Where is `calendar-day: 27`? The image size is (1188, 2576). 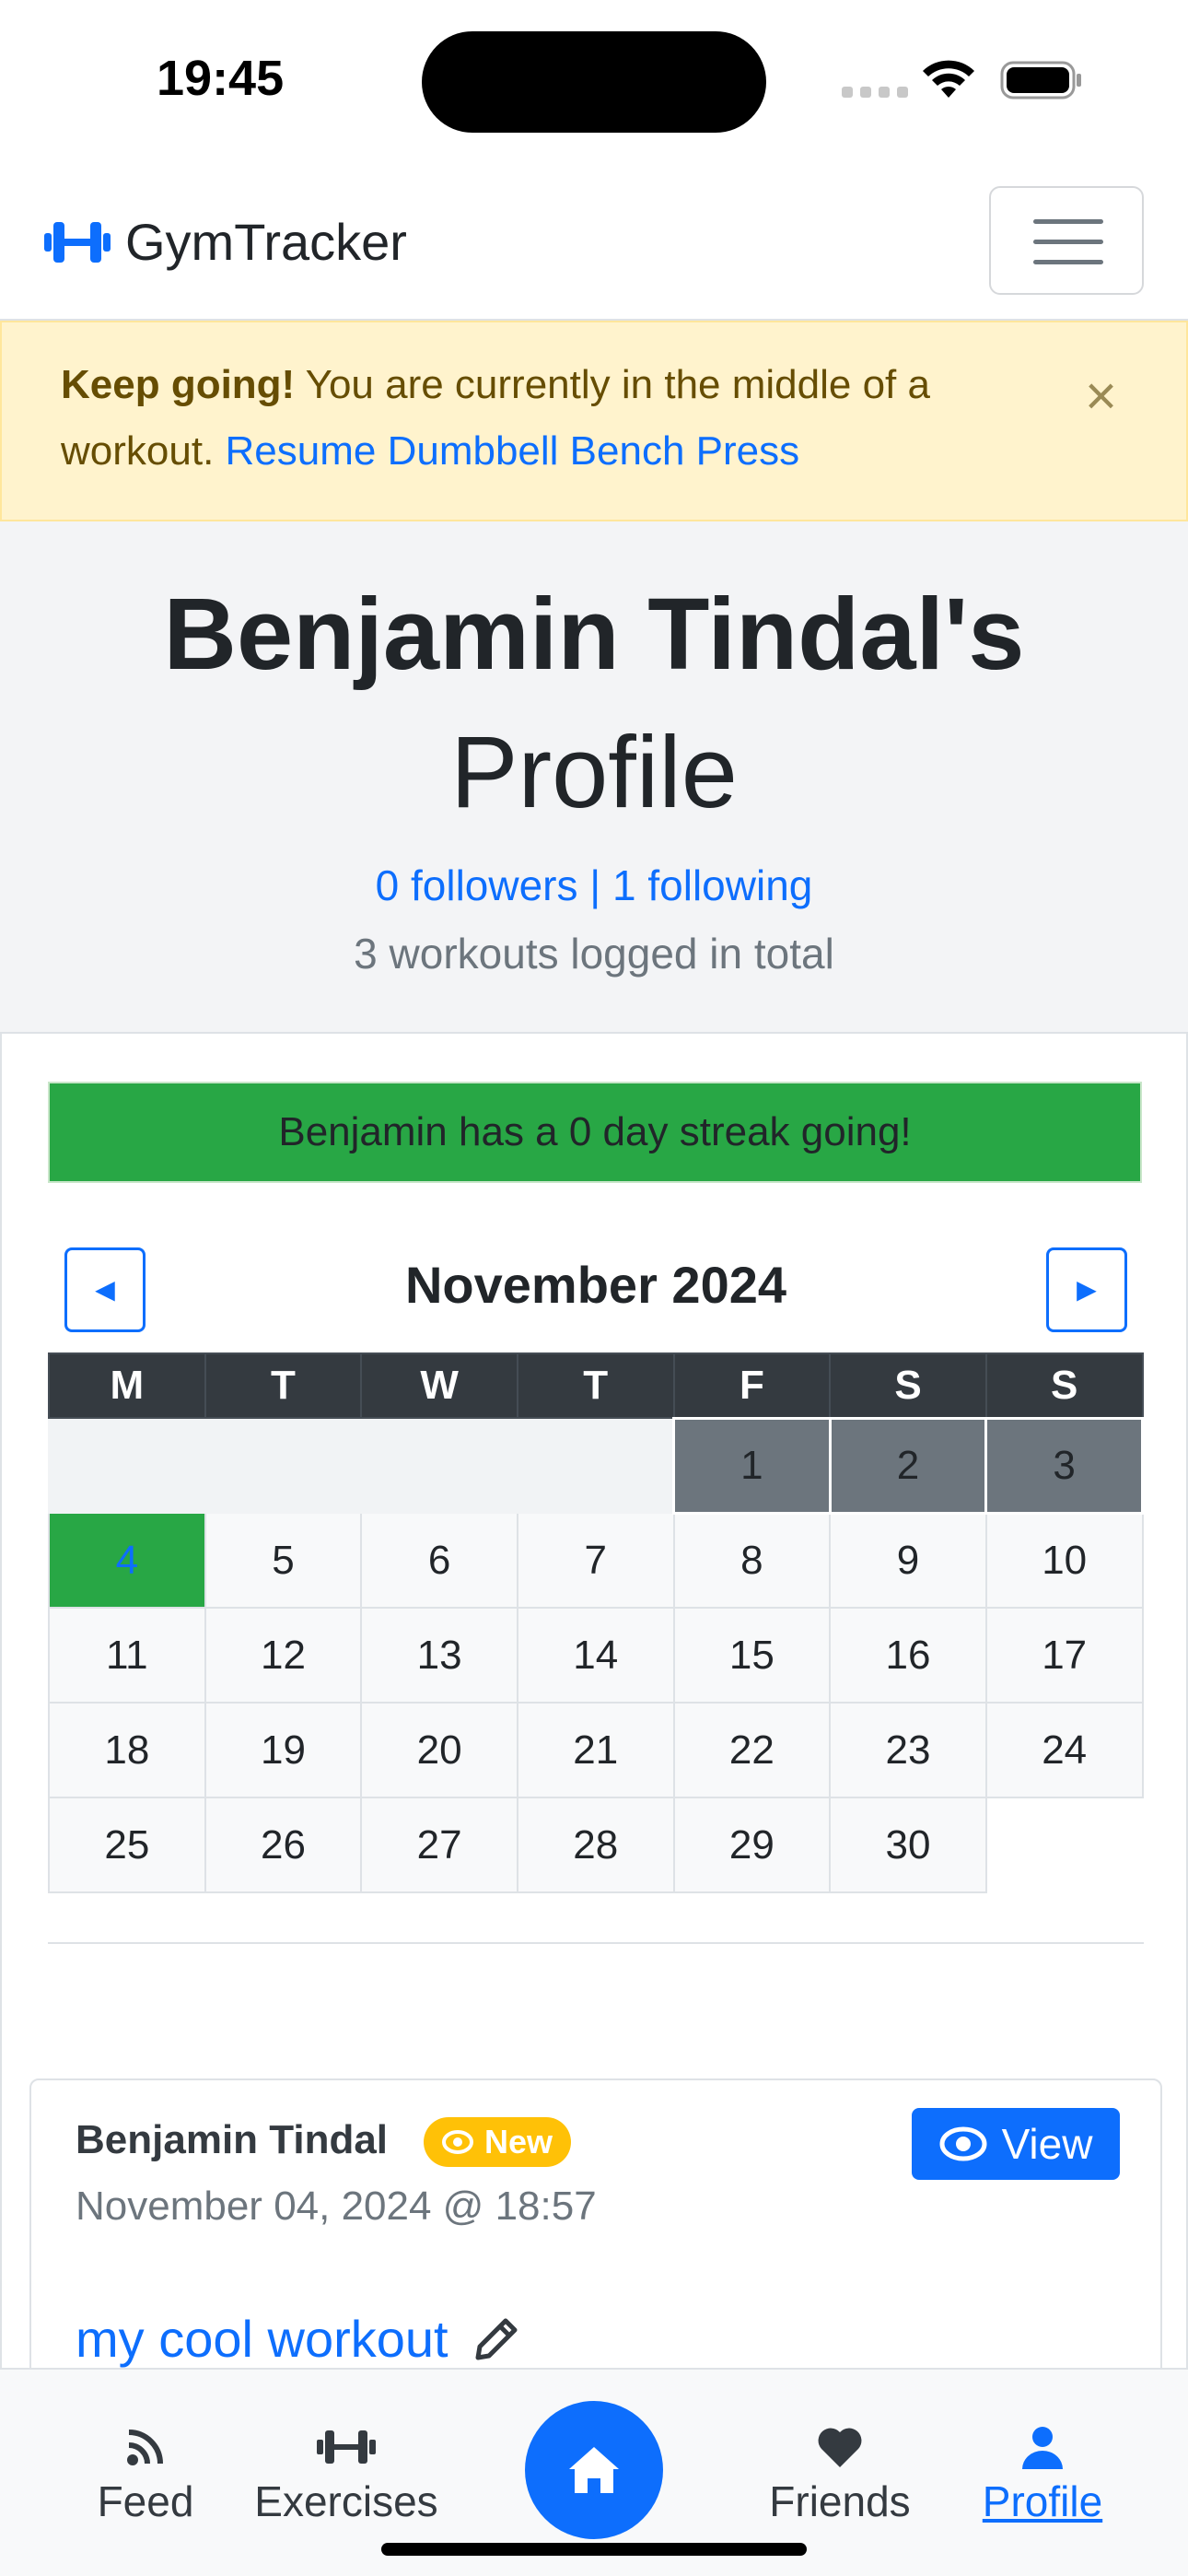
calendar-day: 27 is located at coordinates (439, 1845).